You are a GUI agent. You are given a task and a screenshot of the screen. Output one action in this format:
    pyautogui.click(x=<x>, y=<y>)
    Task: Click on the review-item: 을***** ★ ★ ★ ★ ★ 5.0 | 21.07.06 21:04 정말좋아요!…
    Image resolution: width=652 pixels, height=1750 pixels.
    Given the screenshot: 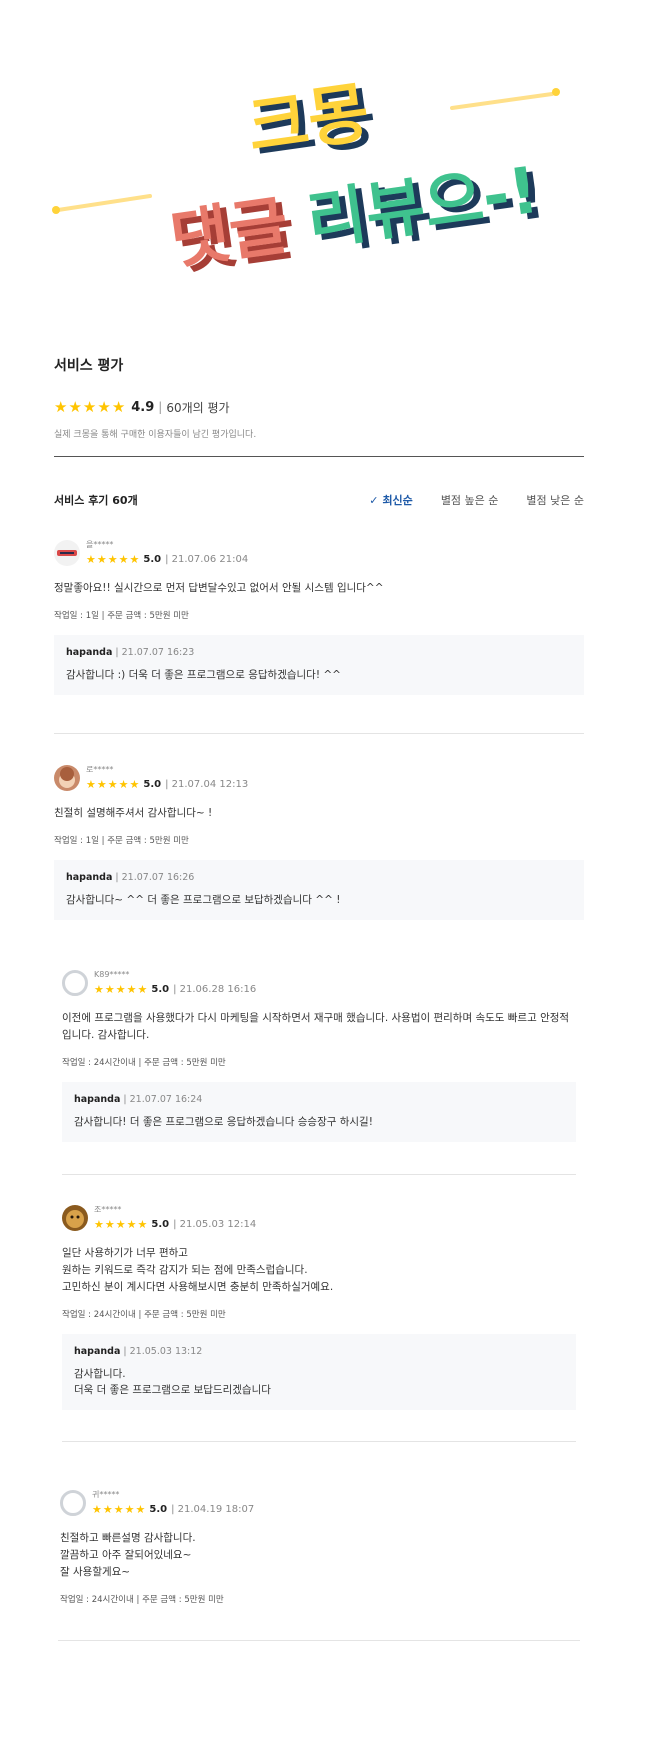 What is the action you would take?
    pyautogui.click(x=319, y=617)
    